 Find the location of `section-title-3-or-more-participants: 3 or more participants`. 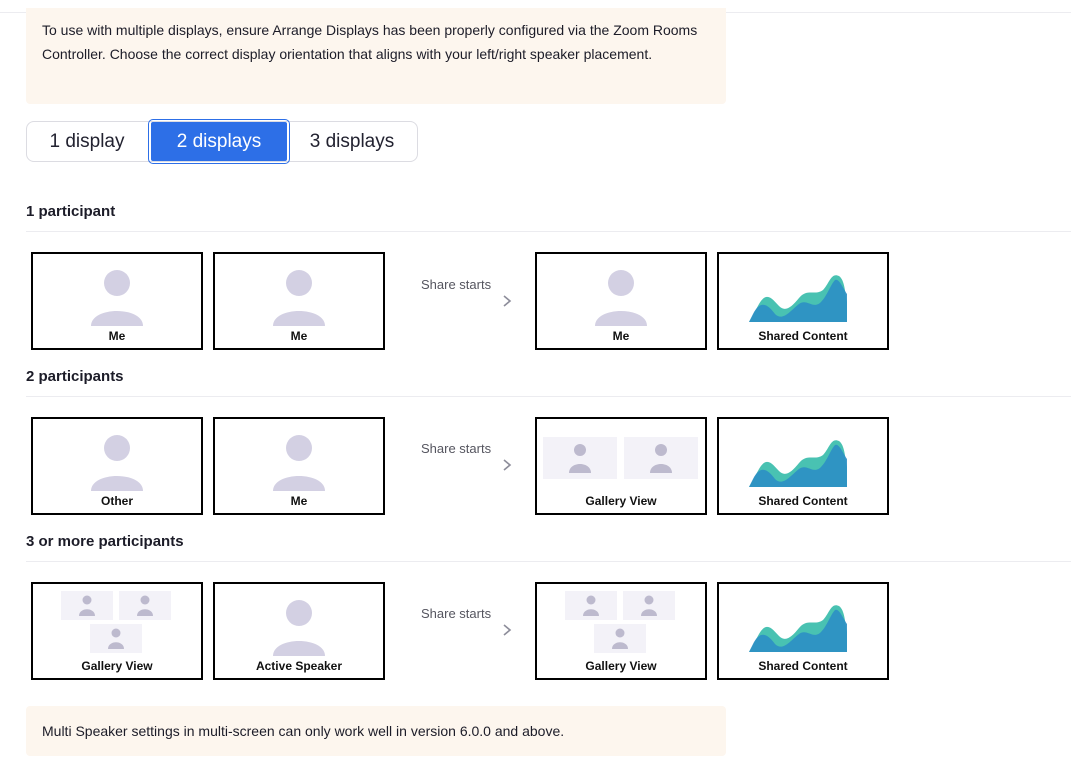

section-title-3-or-more-participants: 3 or more participants is located at coordinates (105, 541).